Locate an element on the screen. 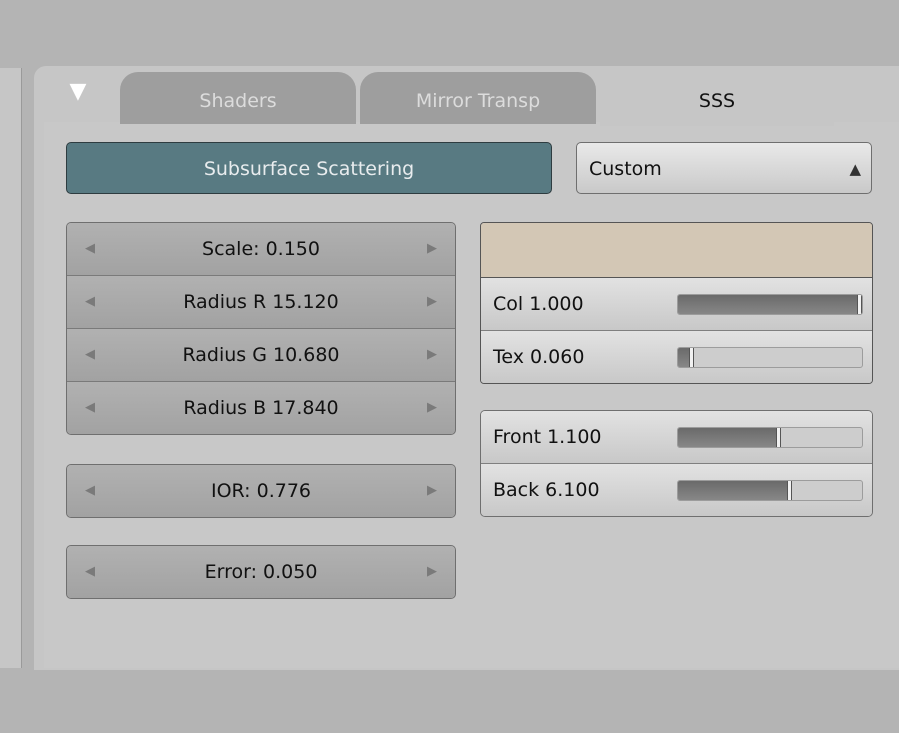 This screenshot has width=899, height=733. radius-r-label: Radius R 15.120 is located at coordinates (261, 302).